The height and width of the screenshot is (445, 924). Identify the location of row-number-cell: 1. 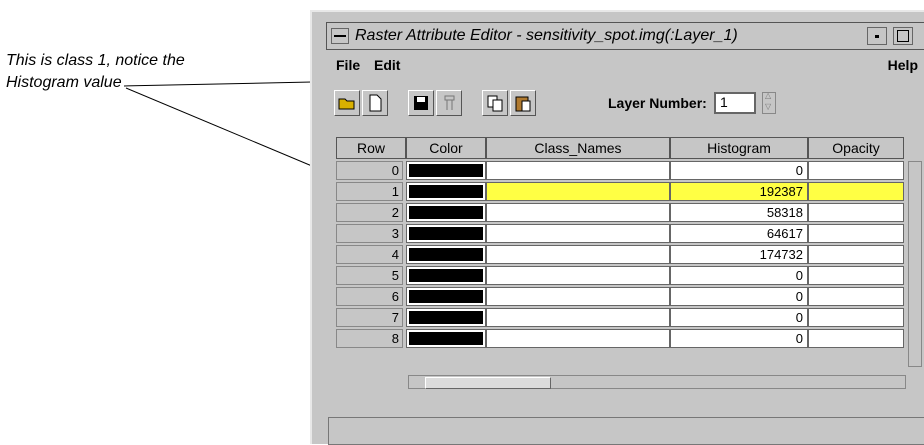
(369, 191).